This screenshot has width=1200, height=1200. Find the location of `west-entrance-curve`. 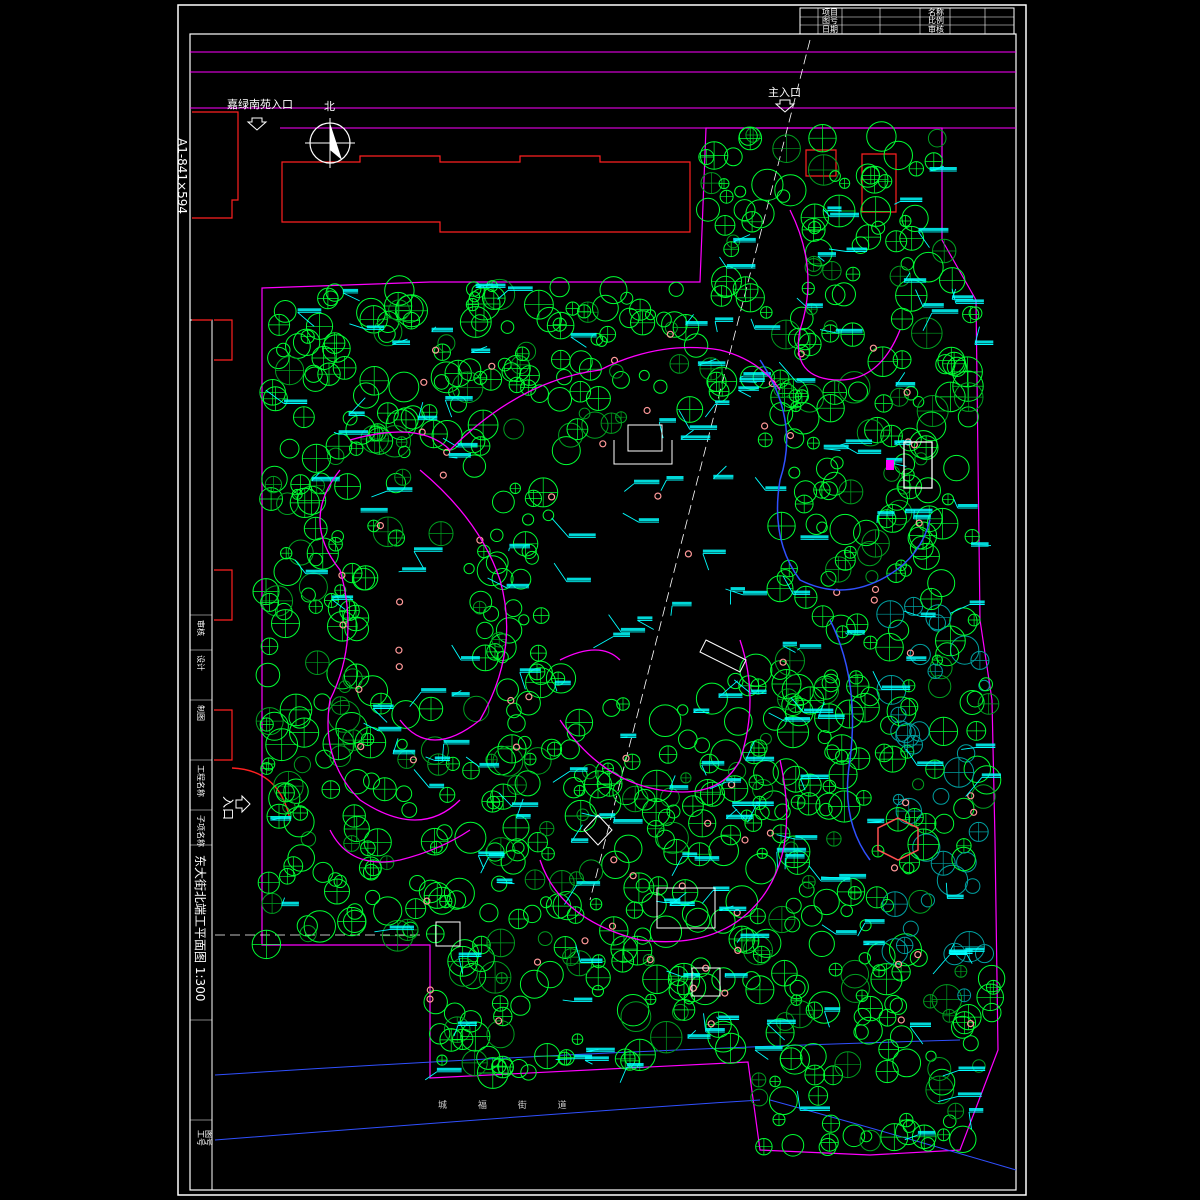

west-entrance-curve is located at coordinates (261, 794).